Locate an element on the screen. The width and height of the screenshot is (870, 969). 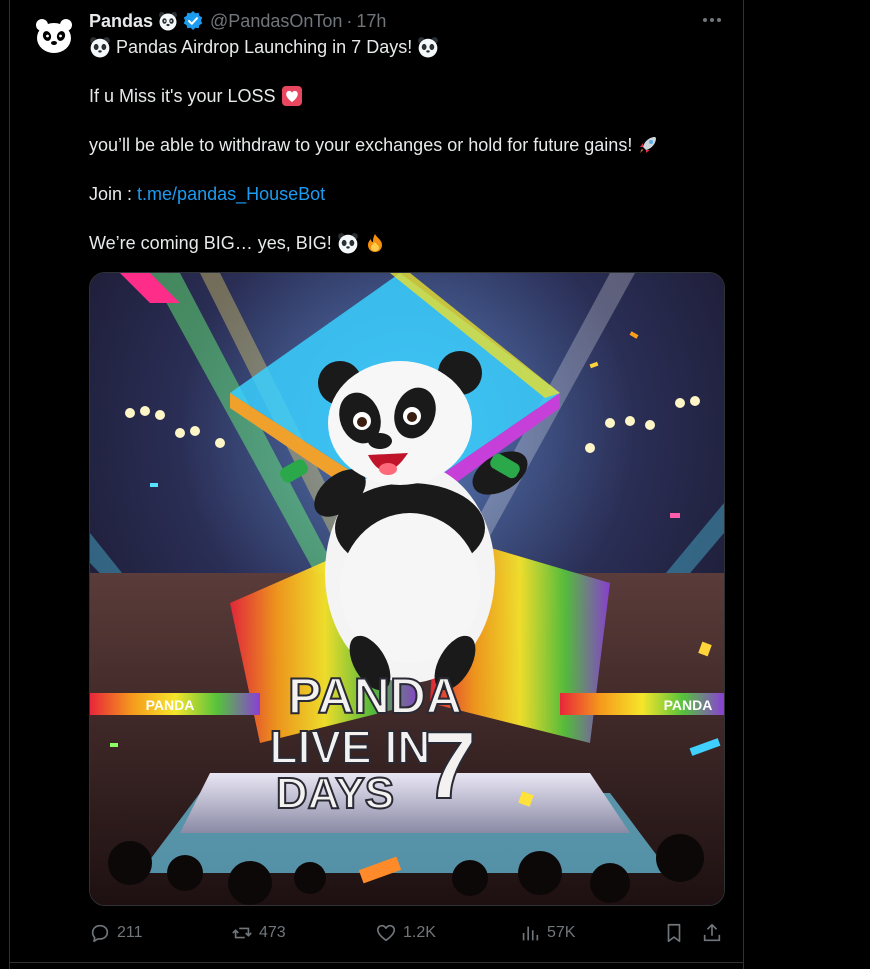
heart-emoji-icon is located at coordinates (291, 96).